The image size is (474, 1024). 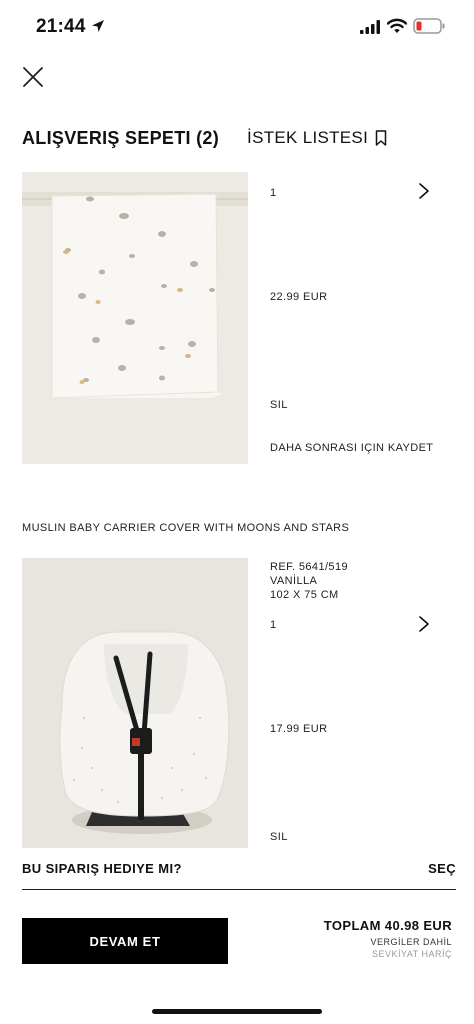 I want to click on bookmark-icon, so click(x=381, y=138).